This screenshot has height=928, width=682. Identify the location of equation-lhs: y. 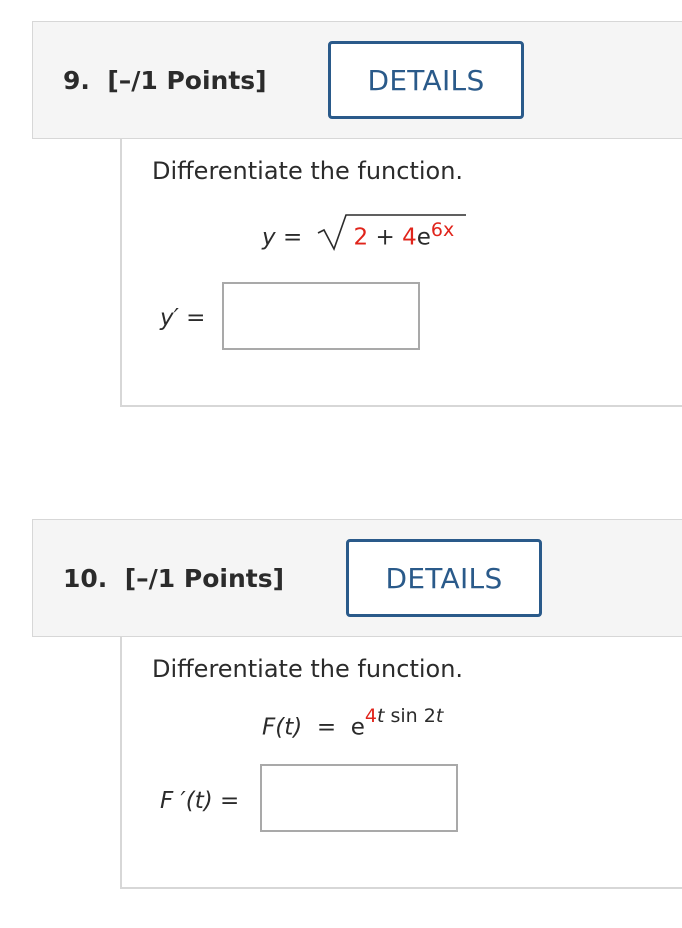
(269, 237).